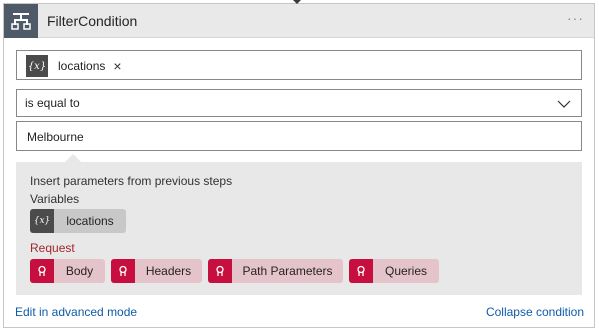 This screenshot has width=599, height=334. I want to click on token-label: locations, so click(82, 66).